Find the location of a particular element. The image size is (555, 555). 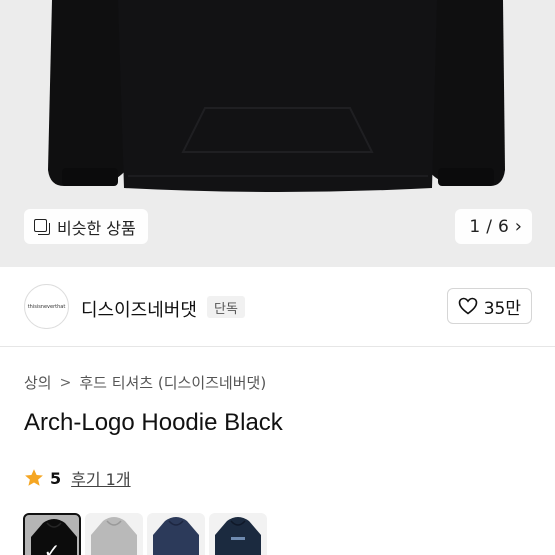

brand-name: 디스이즈네버댓 is located at coordinates (139, 309).